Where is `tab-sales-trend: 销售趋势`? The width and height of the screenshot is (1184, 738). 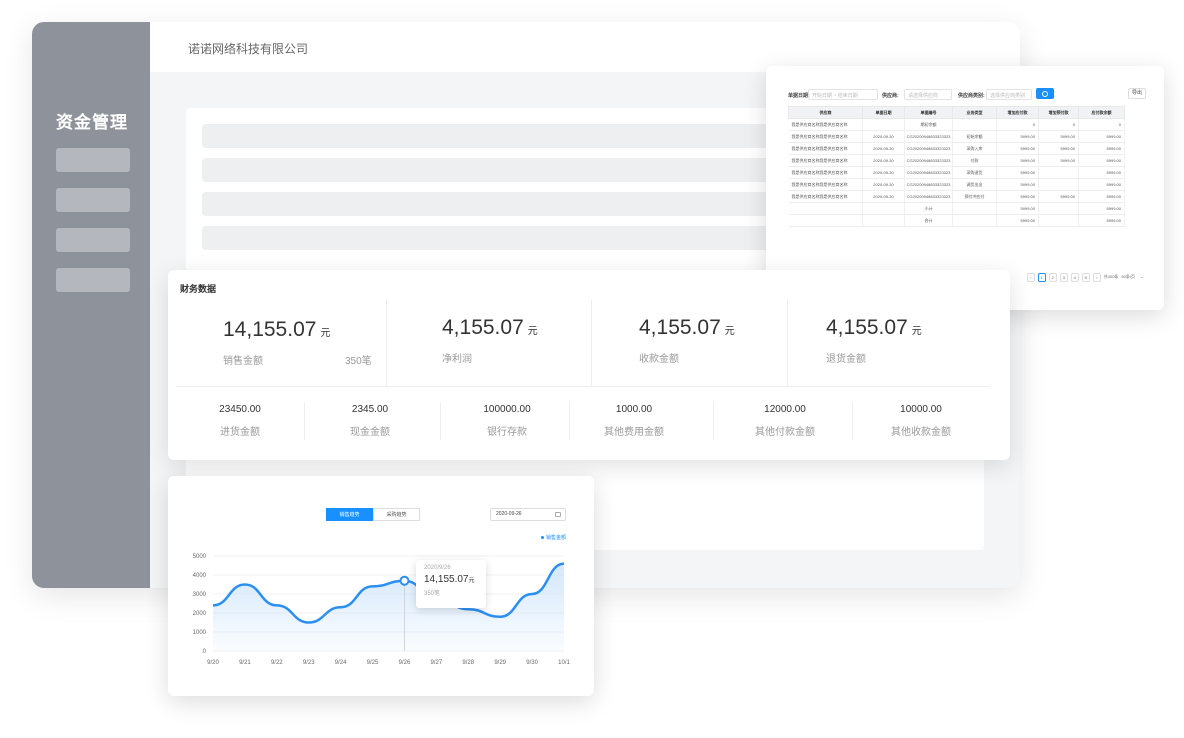
tab-sales-trend: 销售趋势 is located at coordinates (349, 514).